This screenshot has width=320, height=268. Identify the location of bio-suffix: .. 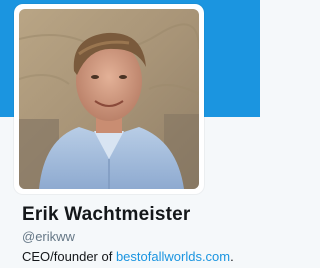
(232, 256).